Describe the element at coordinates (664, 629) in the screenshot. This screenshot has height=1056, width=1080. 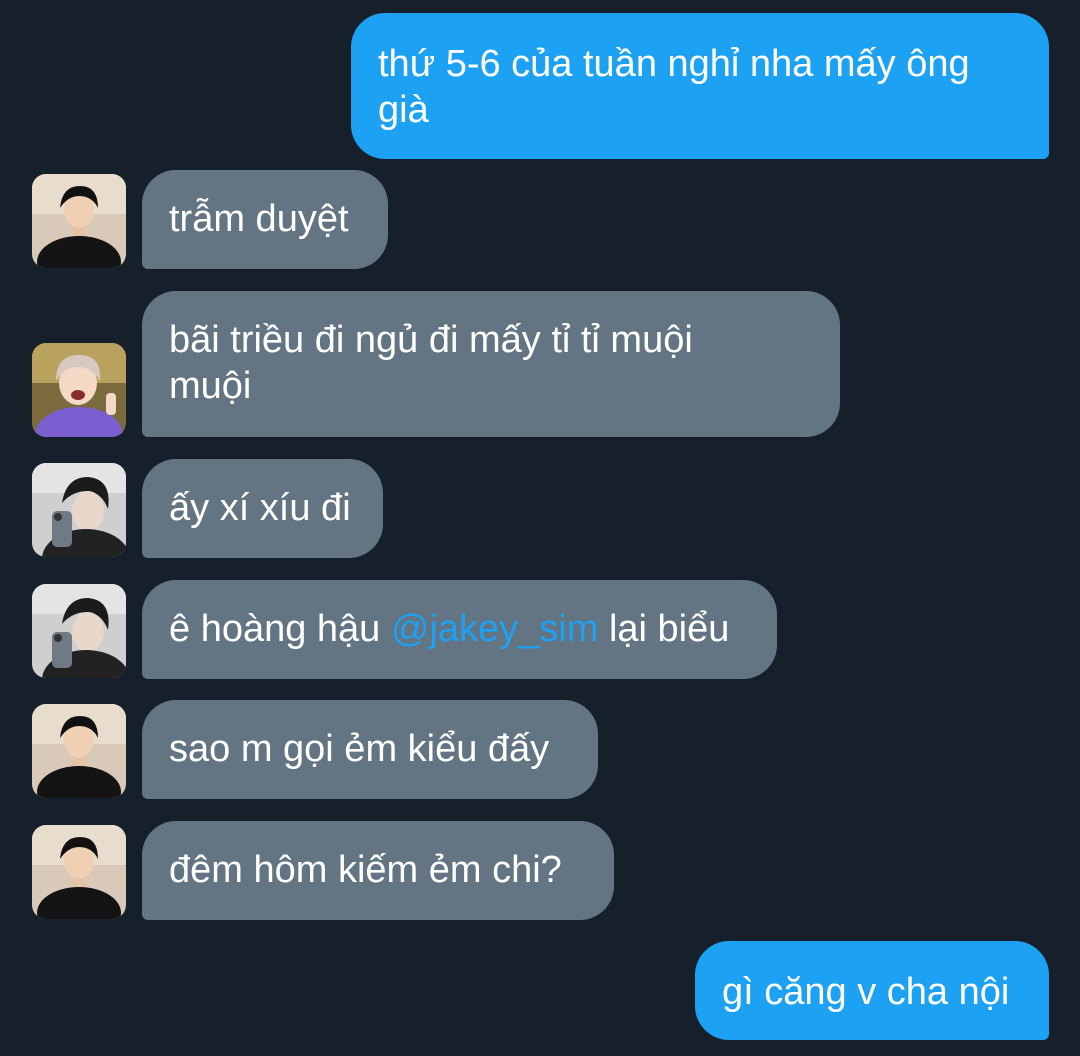
I see `message-text-after: lại biểu` at that location.